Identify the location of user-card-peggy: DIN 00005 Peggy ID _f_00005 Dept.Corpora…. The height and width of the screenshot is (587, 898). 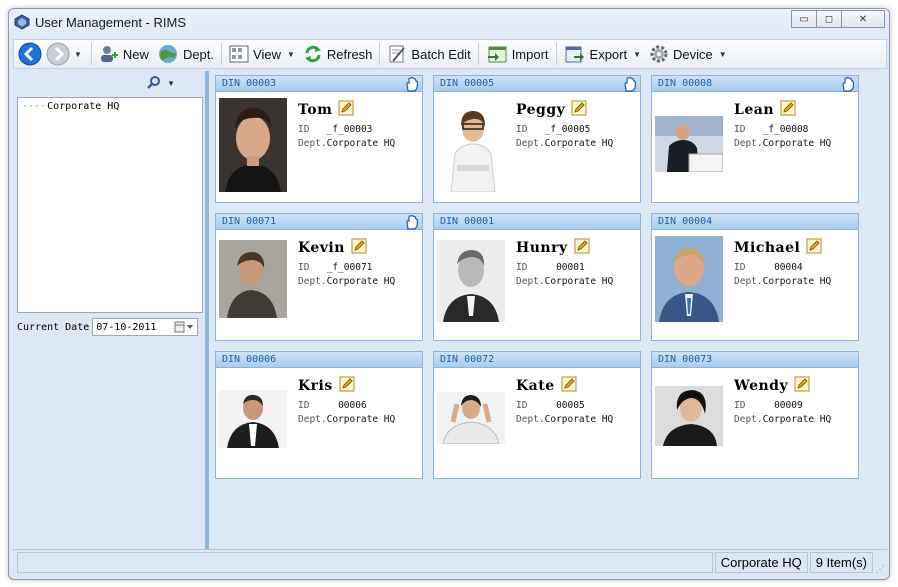
(537, 139).